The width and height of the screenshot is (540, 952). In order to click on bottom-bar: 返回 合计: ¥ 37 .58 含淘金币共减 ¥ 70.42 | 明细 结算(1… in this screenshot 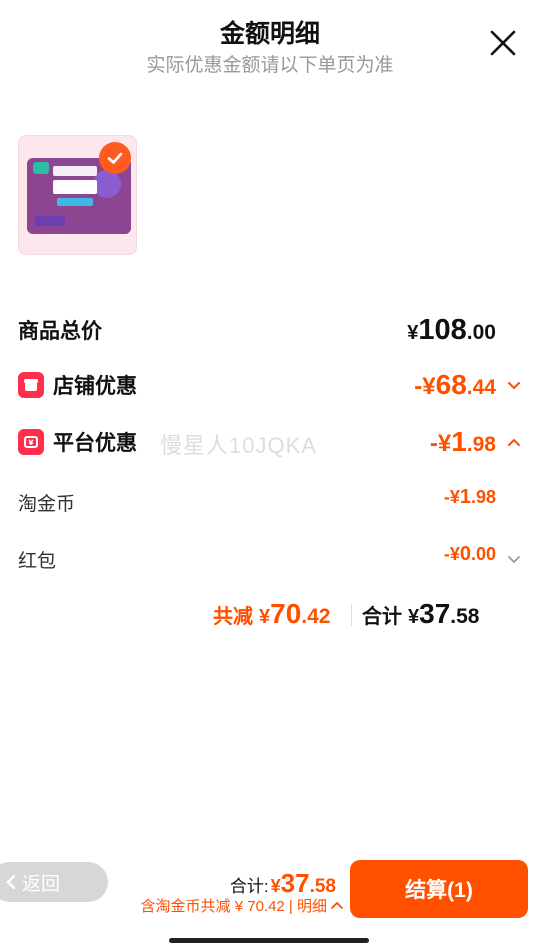, I will do `click(270, 902)`.